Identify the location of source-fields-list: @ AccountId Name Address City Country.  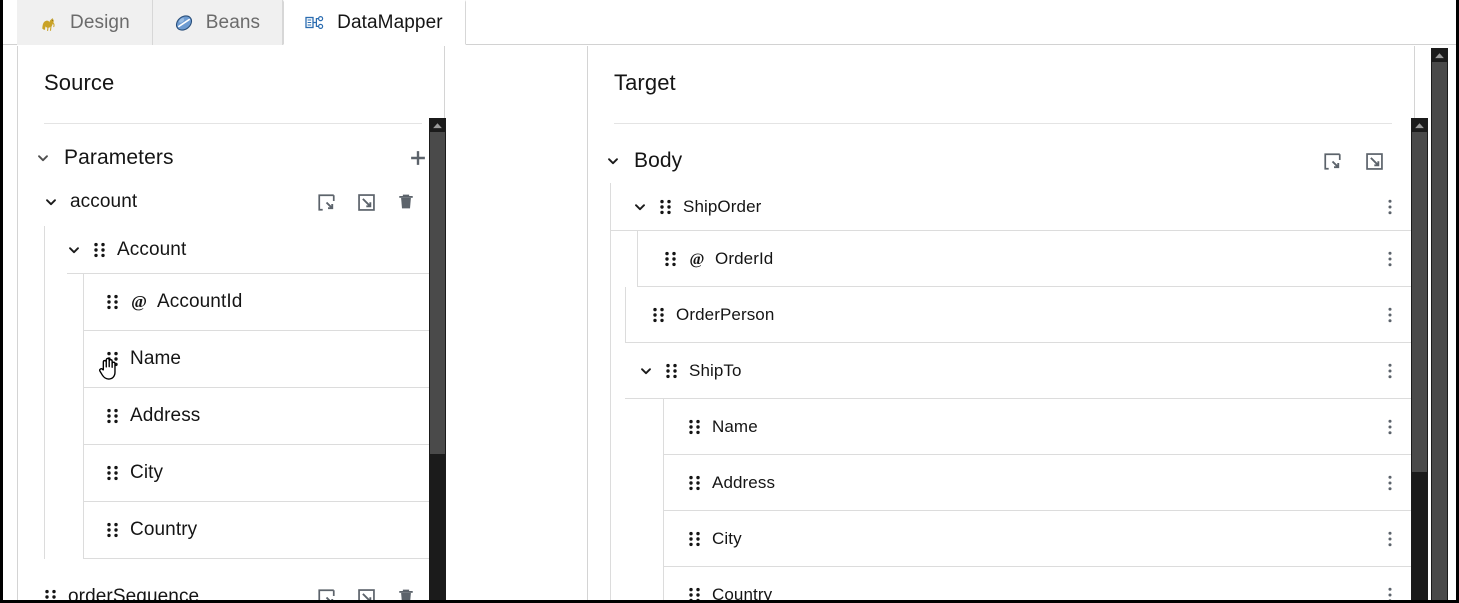
(248, 416).